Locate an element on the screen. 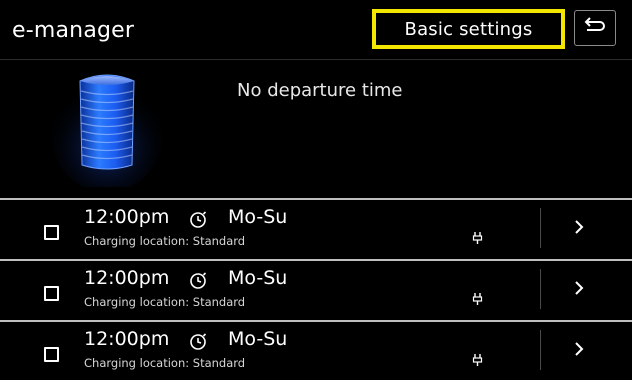  back-button is located at coordinates (595, 28).